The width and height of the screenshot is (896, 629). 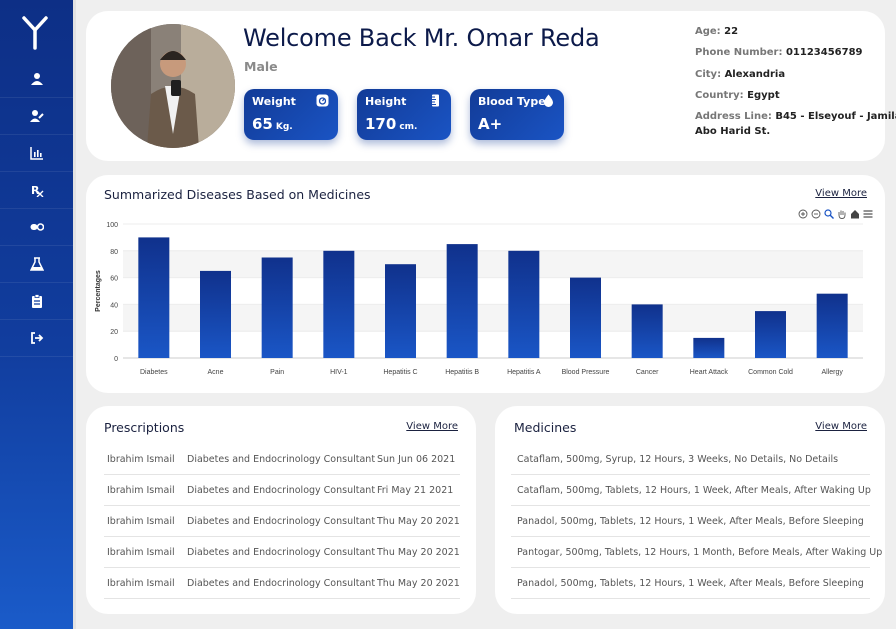 I want to click on bar-diabetes, so click(x=154, y=297).